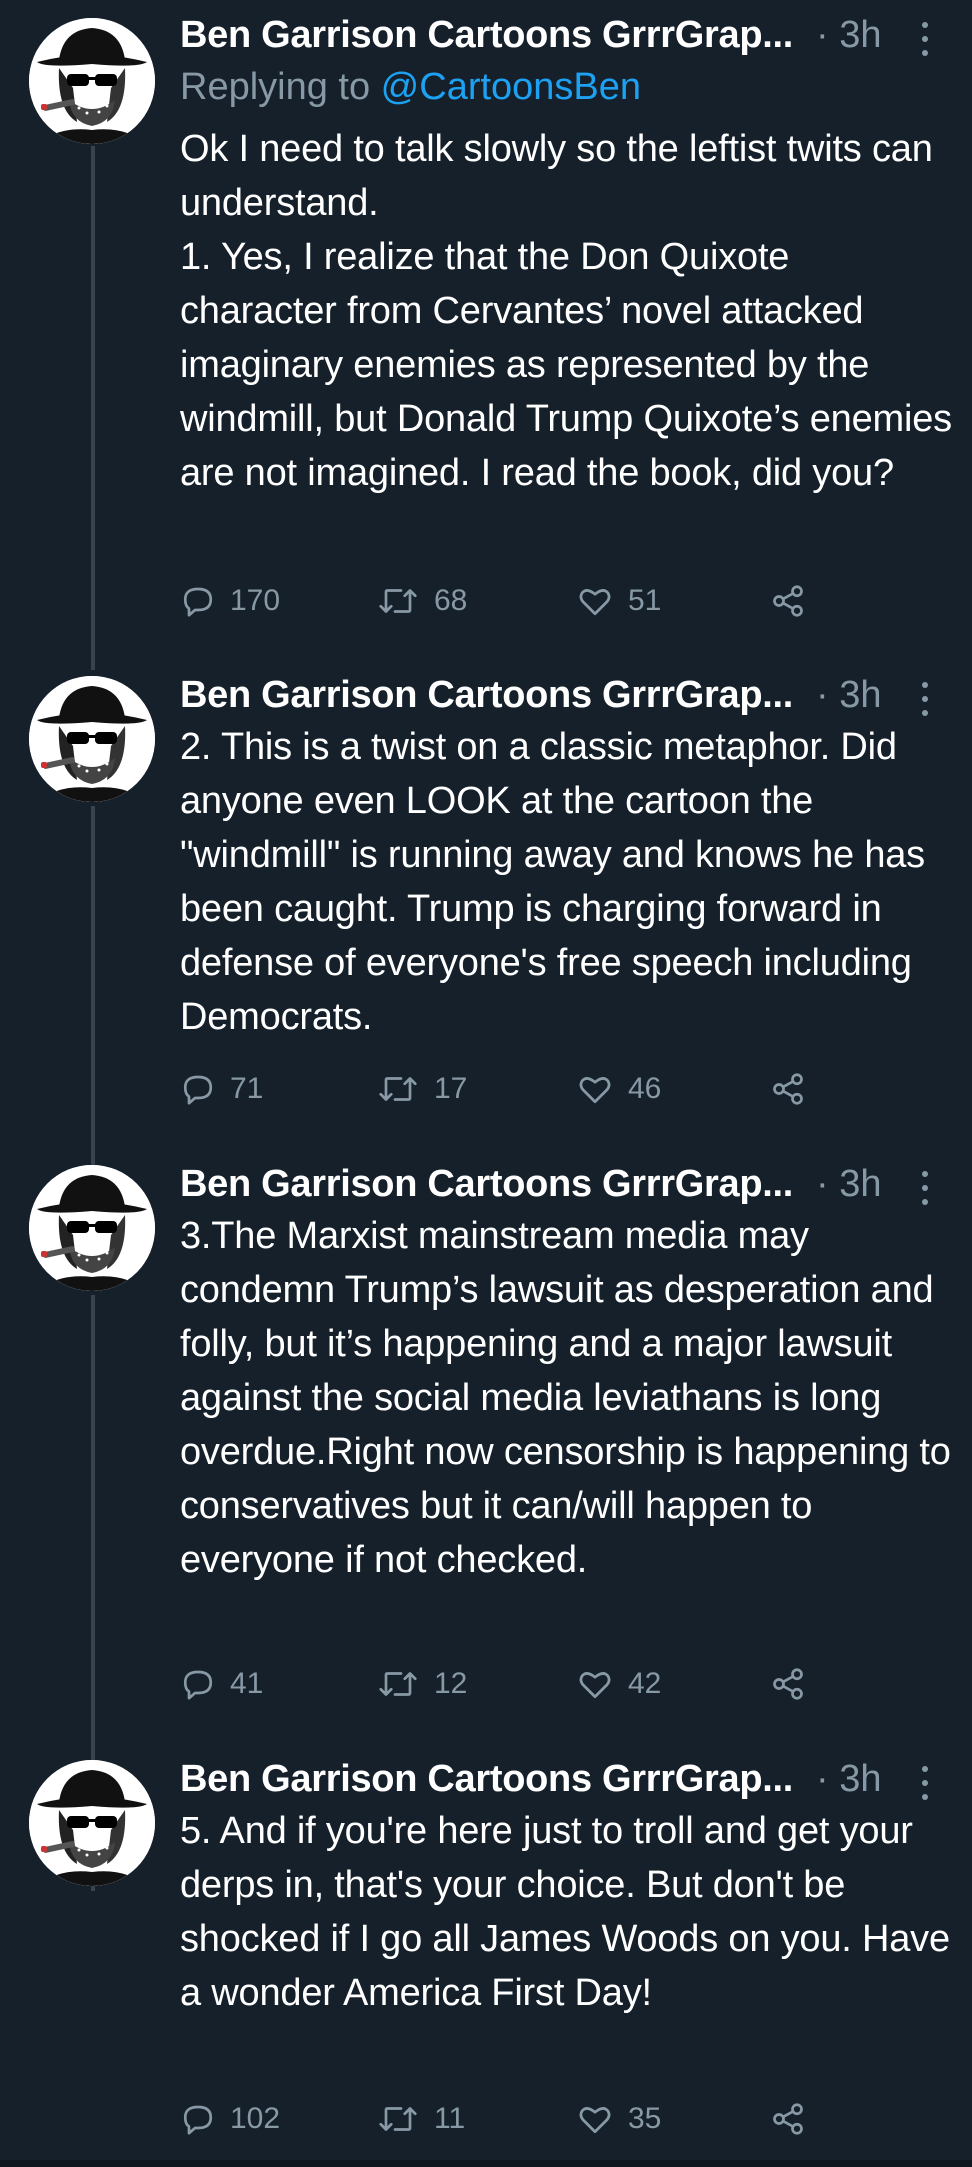 This screenshot has height=2167, width=972. I want to click on retweet-button: 12, so click(421, 1684).